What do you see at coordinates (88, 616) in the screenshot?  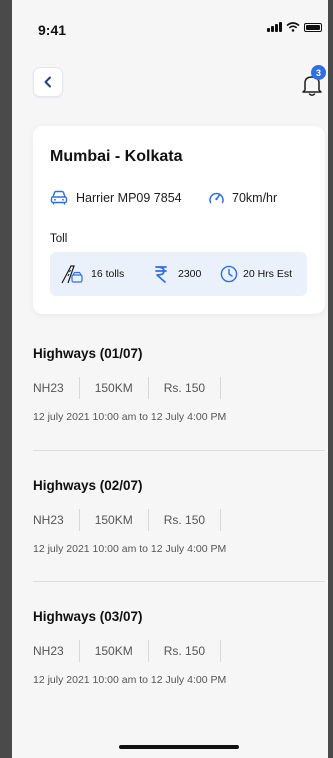 I see `highway-title: Highways (03/07)` at bounding box center [88, 616].